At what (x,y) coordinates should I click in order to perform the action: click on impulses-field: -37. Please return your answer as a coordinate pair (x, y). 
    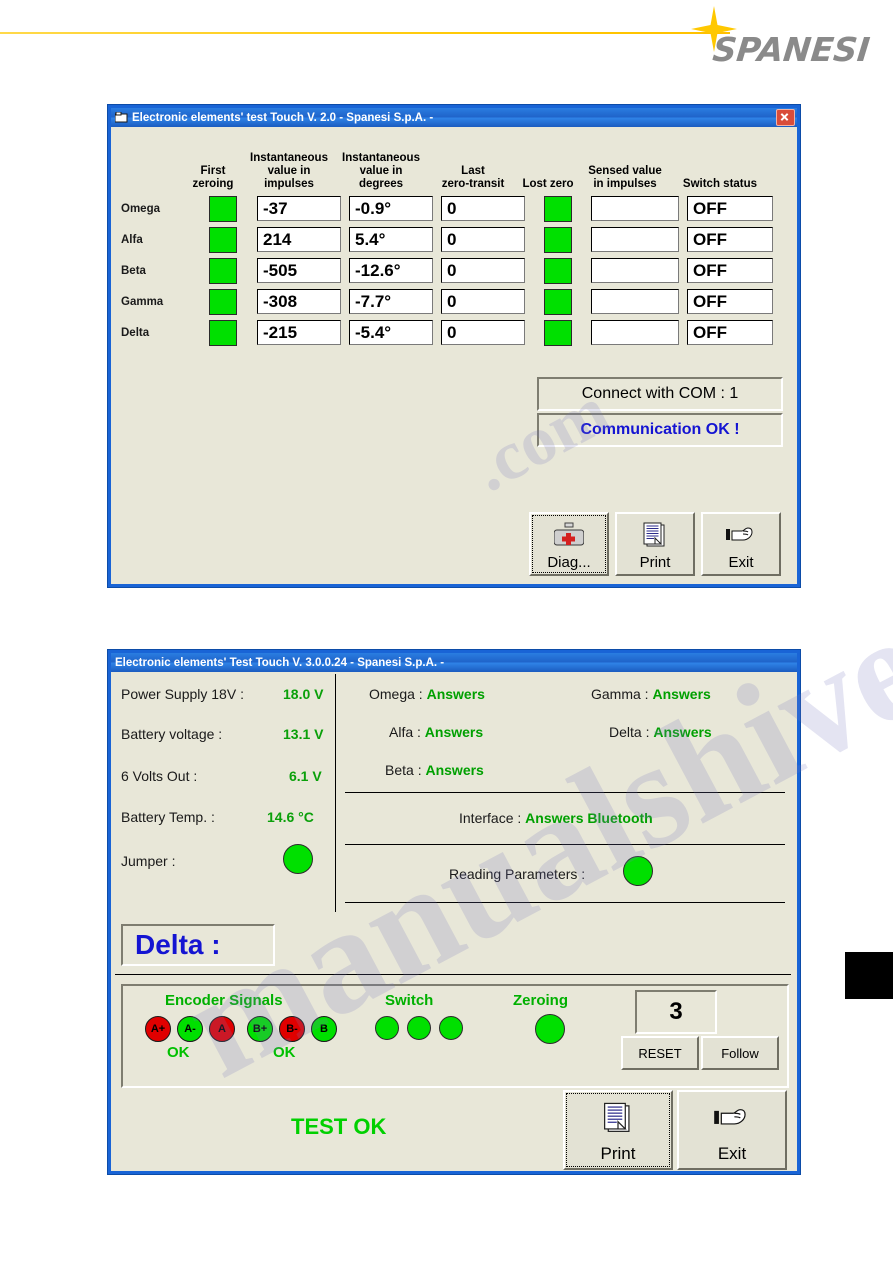
    Looking at the image, I should click on (299, 208).